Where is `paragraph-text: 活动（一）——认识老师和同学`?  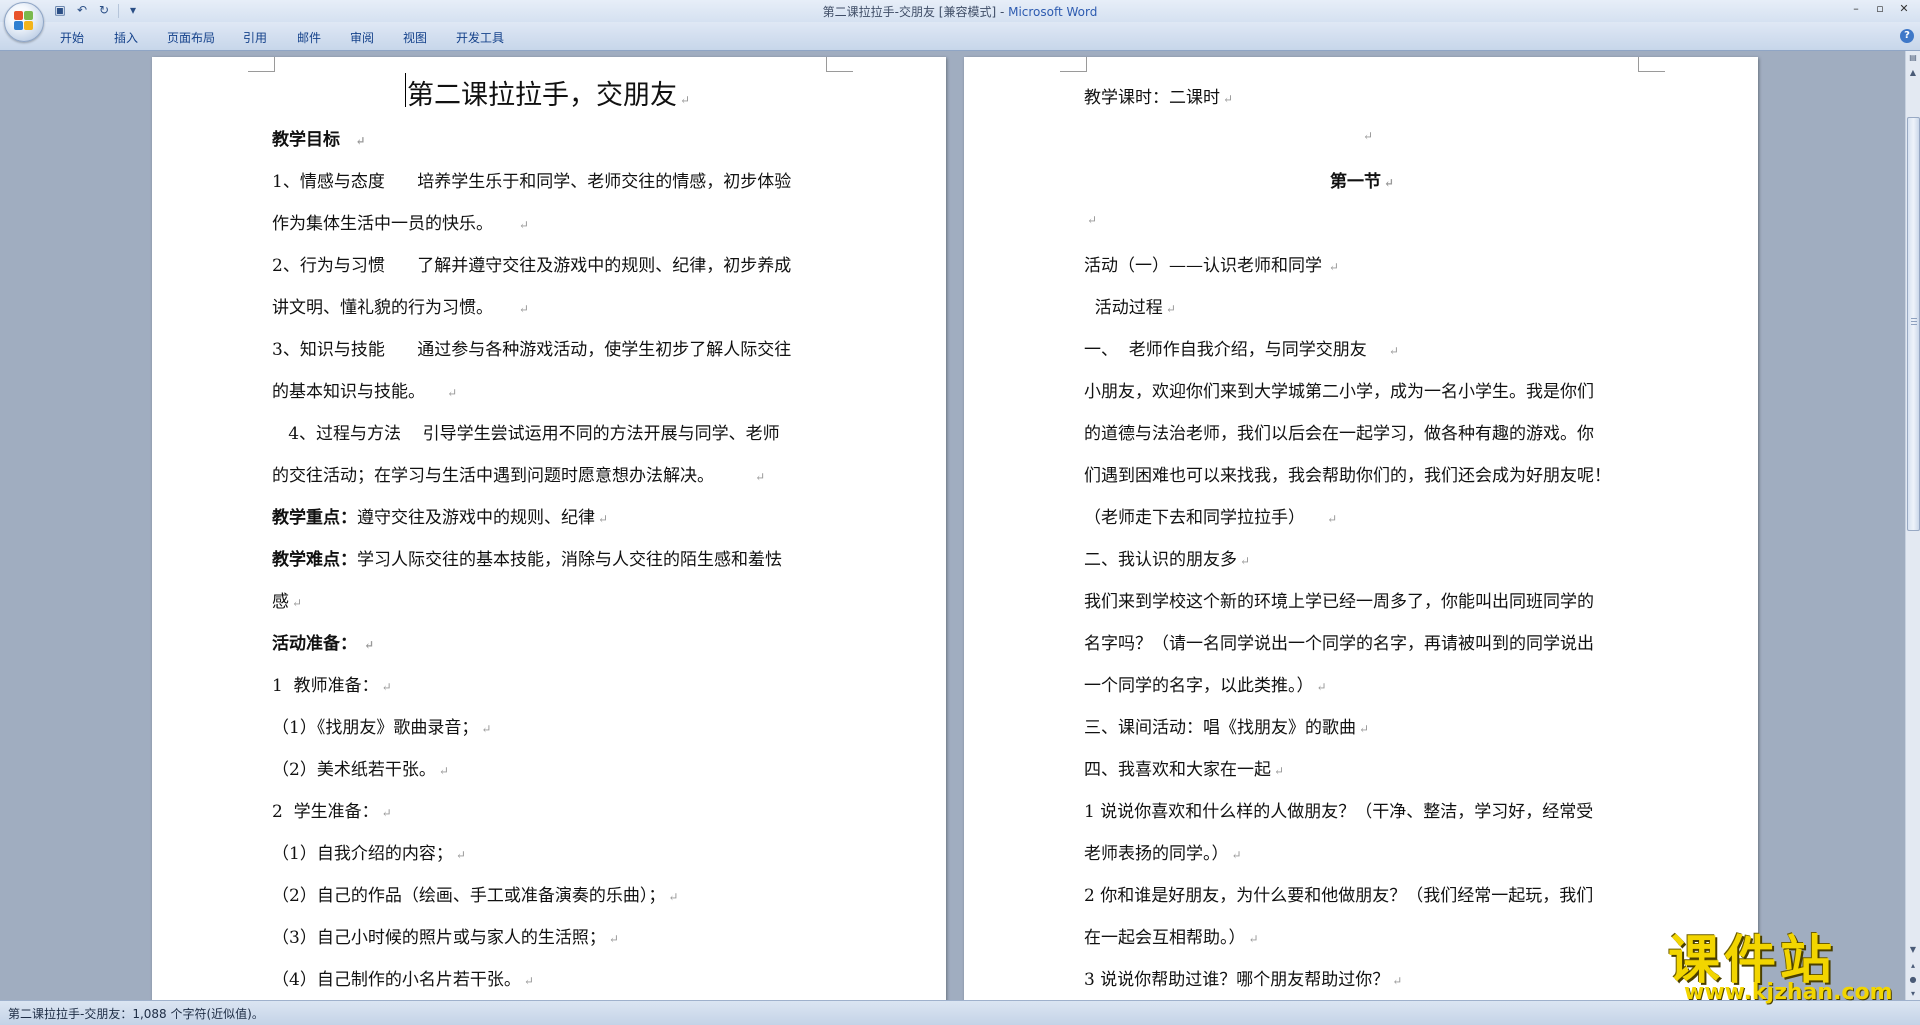
paragraph-text: 活动（一）——认识老师和同学 is located at coordinates (1203, 266).